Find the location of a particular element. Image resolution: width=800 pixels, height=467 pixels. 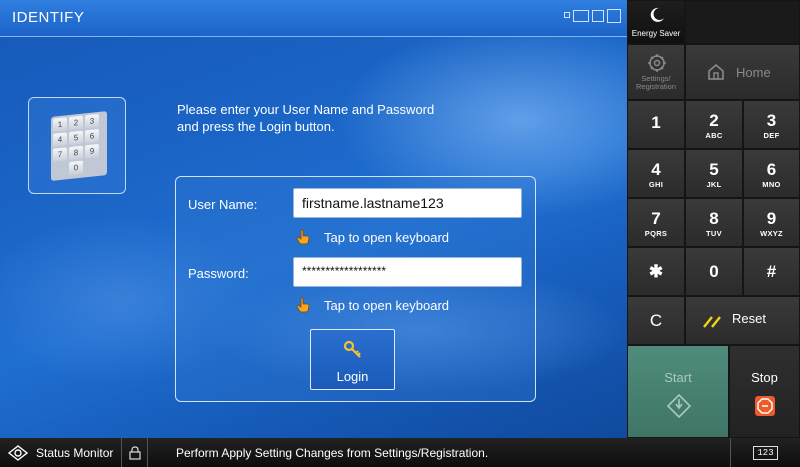

key-letters: WXYZ is located at coordinates (771, 233).